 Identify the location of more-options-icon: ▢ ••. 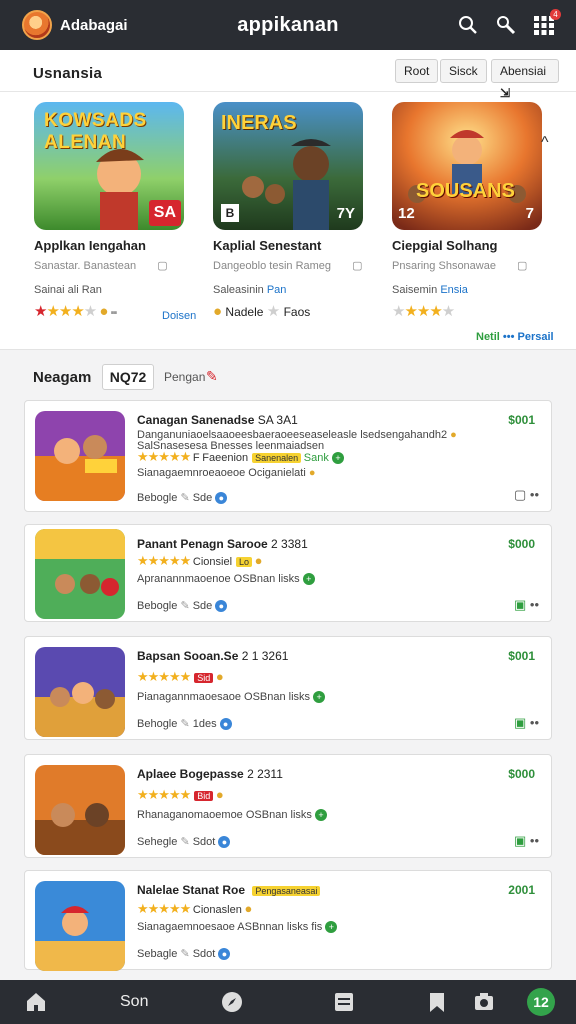
(526, 495).